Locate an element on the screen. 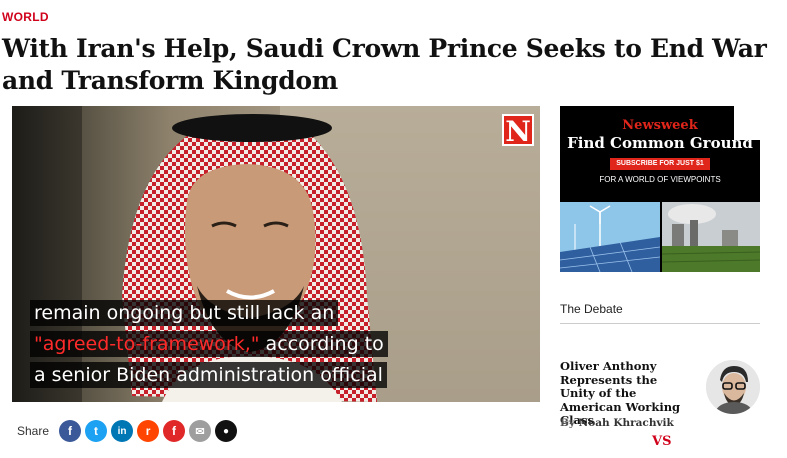  share-label: Share is located at coordinates (33, 431).